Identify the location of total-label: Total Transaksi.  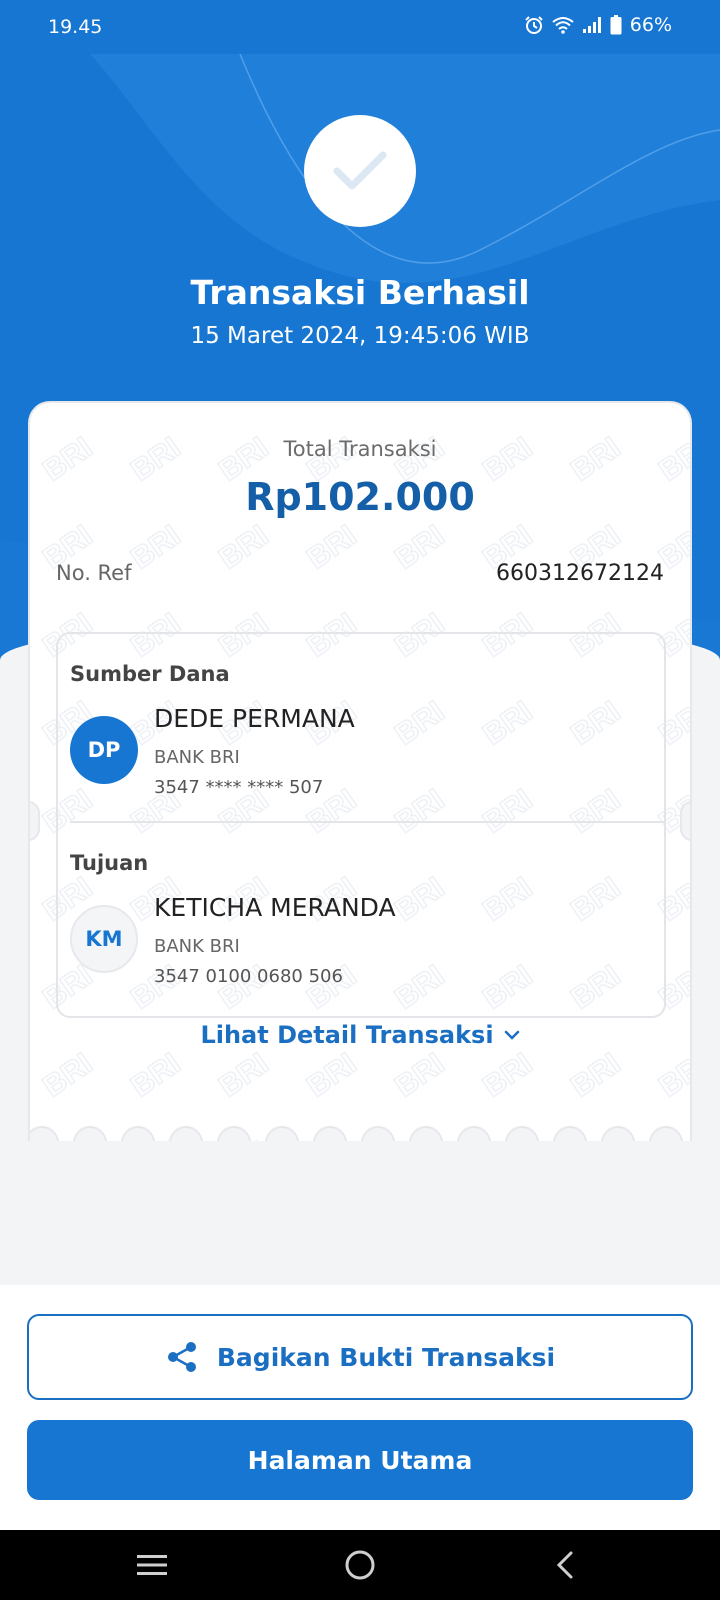
(360, 449).